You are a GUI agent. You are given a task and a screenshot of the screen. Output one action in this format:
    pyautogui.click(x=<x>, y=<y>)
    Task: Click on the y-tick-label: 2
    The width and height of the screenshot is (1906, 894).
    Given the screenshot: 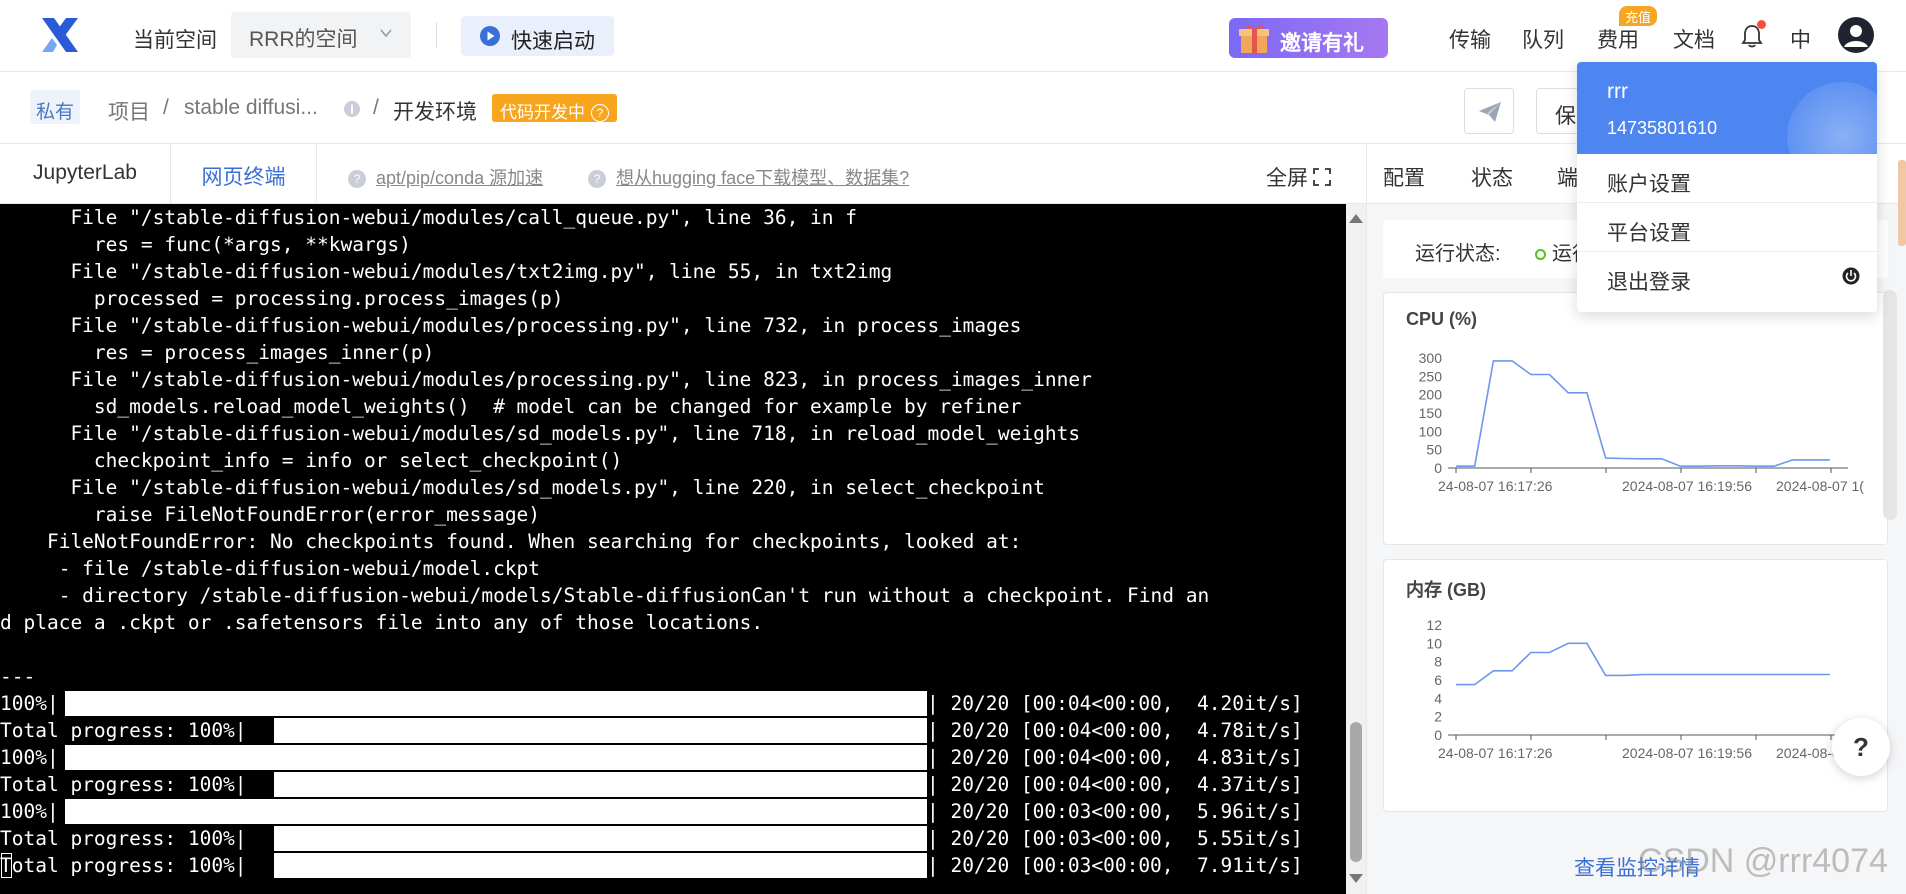 What is the action you would take?
    pyautogui.click(x=1438, y=717)
    